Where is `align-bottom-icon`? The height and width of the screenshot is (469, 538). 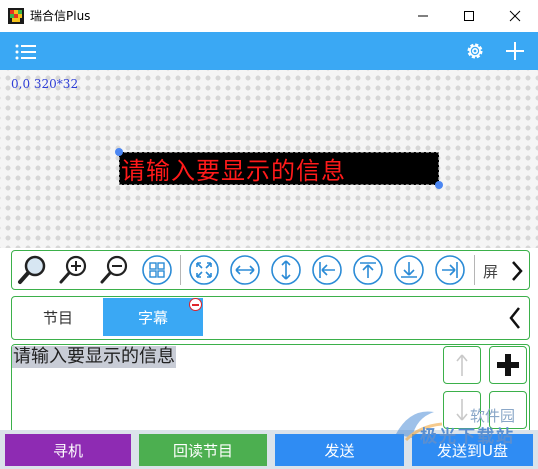
align-bottom-icon is located at coordinates (409, 270).